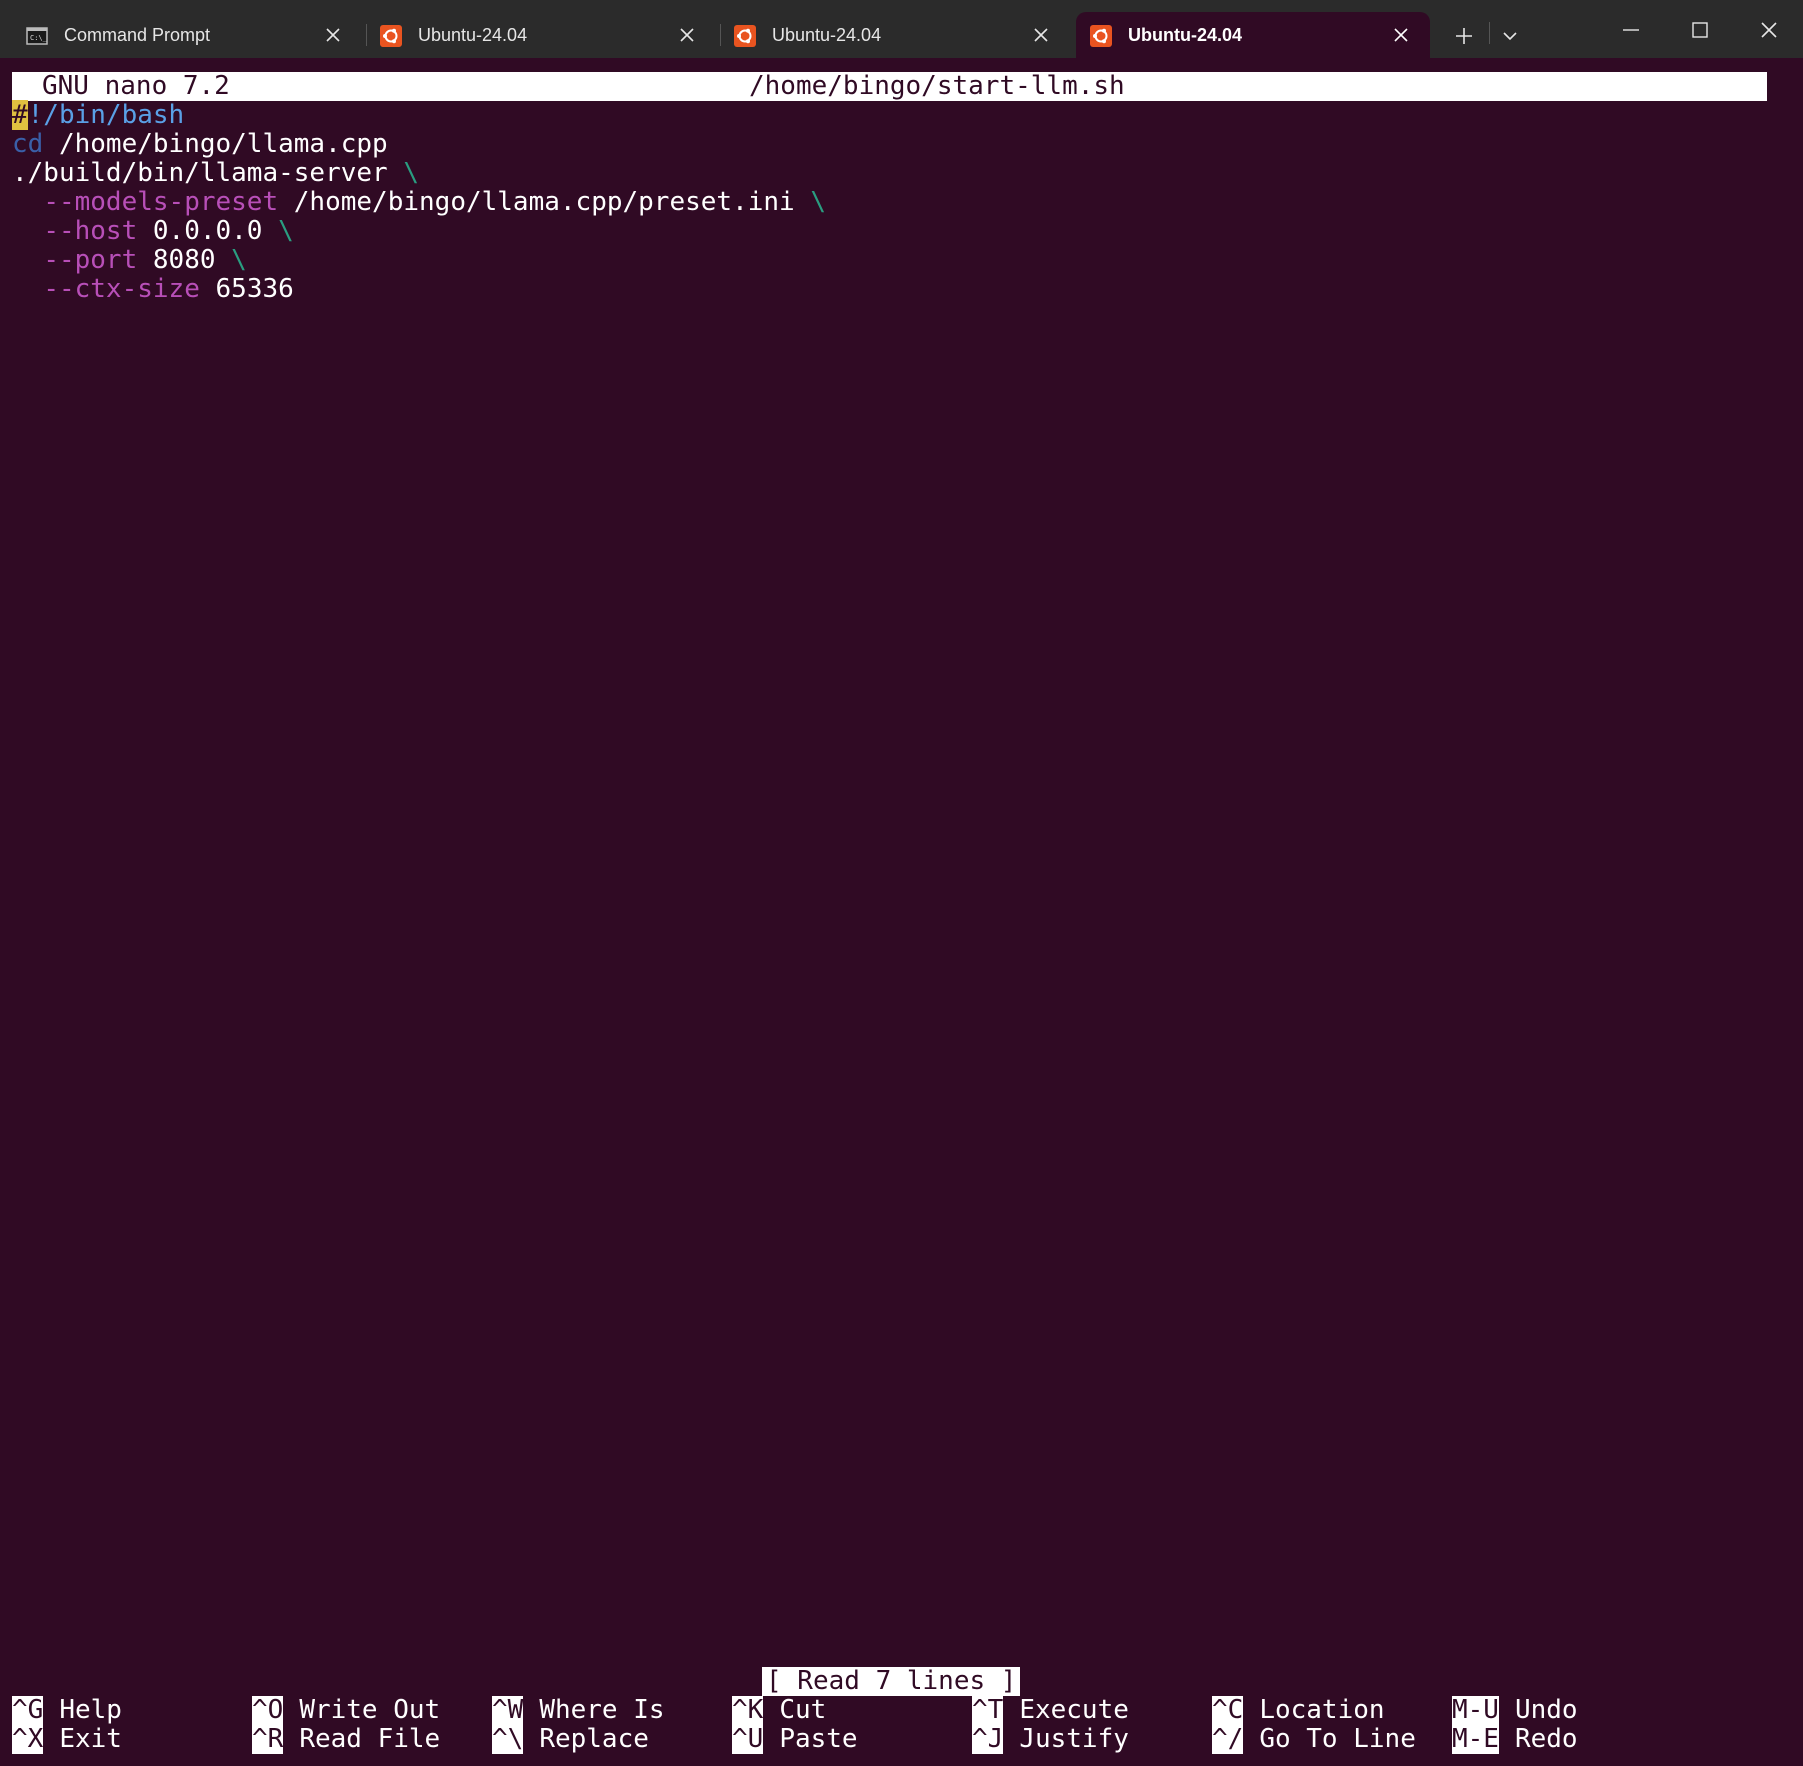  Describe the element at coordinates (28, 1739) in the screenshot. I see `shortcut-key: ^X` at that location.